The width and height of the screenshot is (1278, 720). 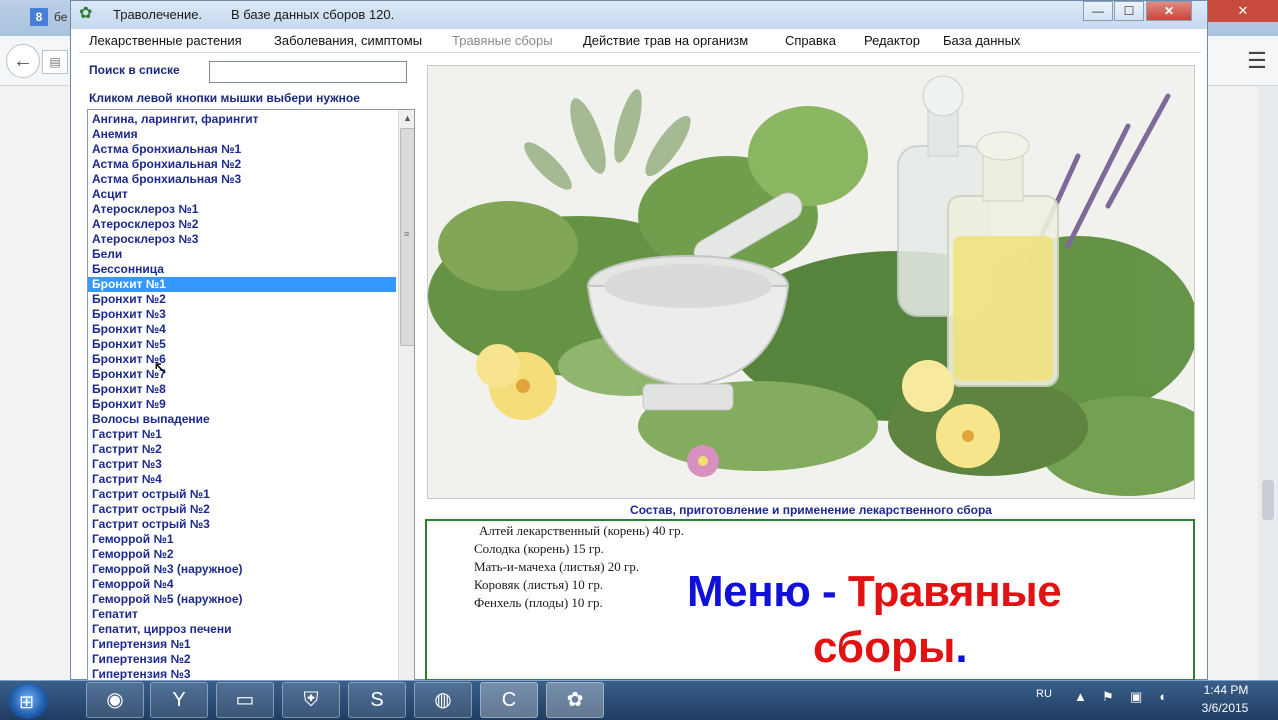 What do you see at coordinates (165, 40) in the screenshot?
I see `menu-medicinal-plants: Лекарственные растения` at bounding box center [165, 40].